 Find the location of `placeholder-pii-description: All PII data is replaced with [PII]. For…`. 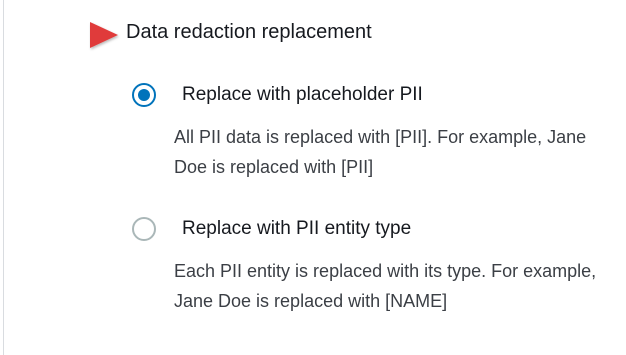

placeholder-pii-description: All PII data is replaced with [PII]. For… is located at coordinates (380, 152).